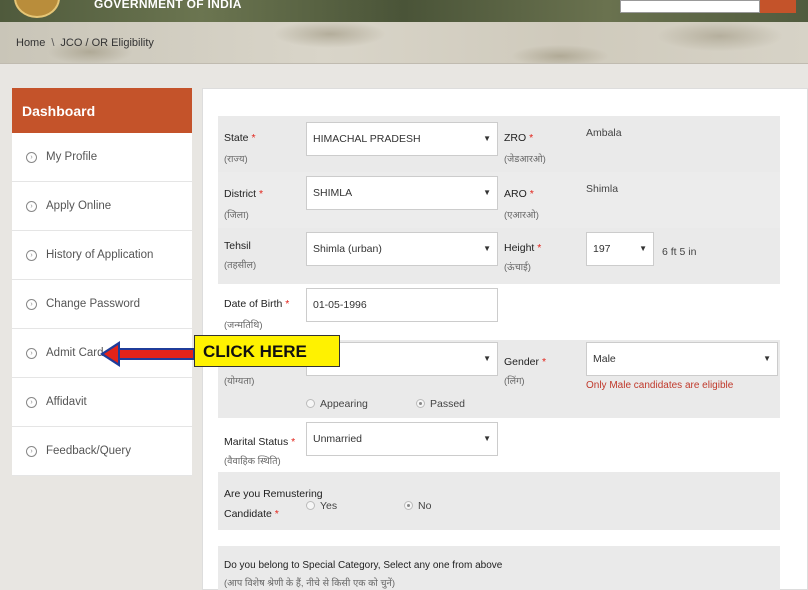 The image size is (808, 590). I want to click on state-value: HIMACHAL PRADESH, so click(367, 139).